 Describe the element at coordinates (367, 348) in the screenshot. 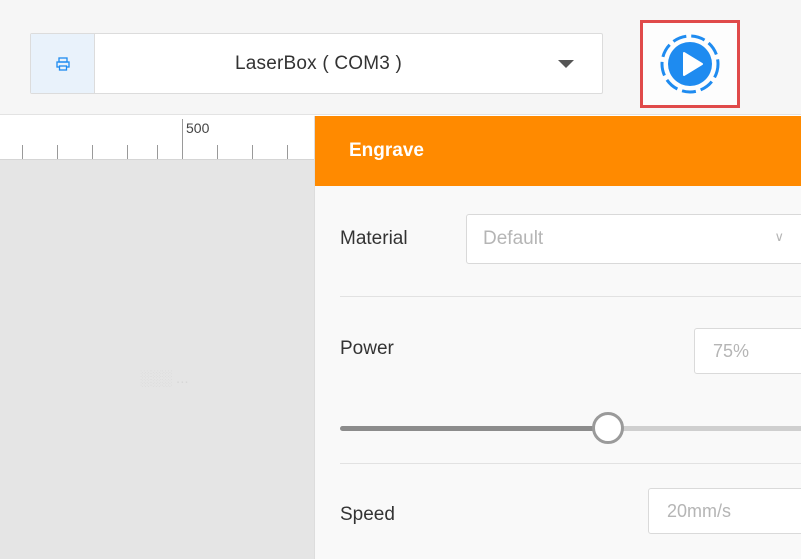

I see `power-label: Power` at that location.